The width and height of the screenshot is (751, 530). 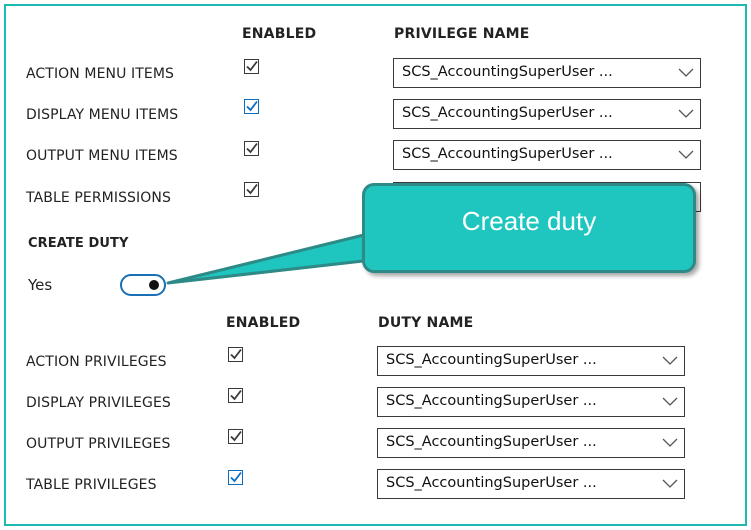 I want to click on callout-text: Create duty, so click(x=529, y=221).